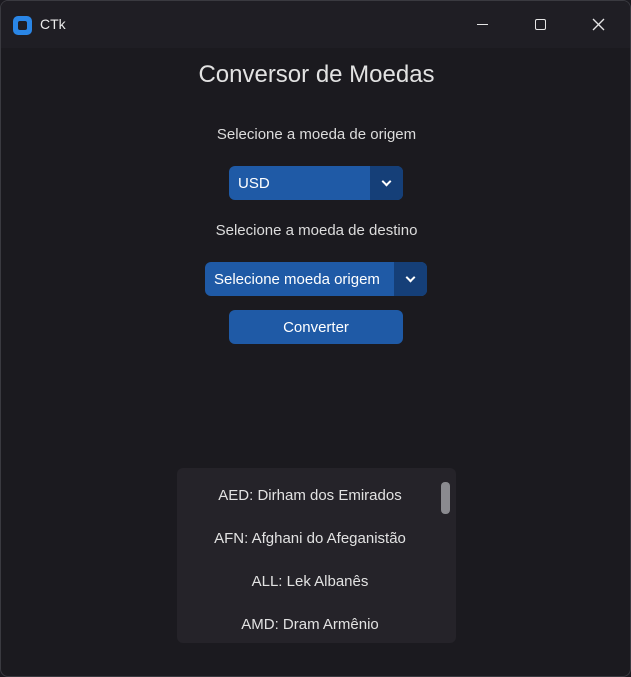  I want to click on list-item: AED: Dirham dos Emirados, so click(310, 495).